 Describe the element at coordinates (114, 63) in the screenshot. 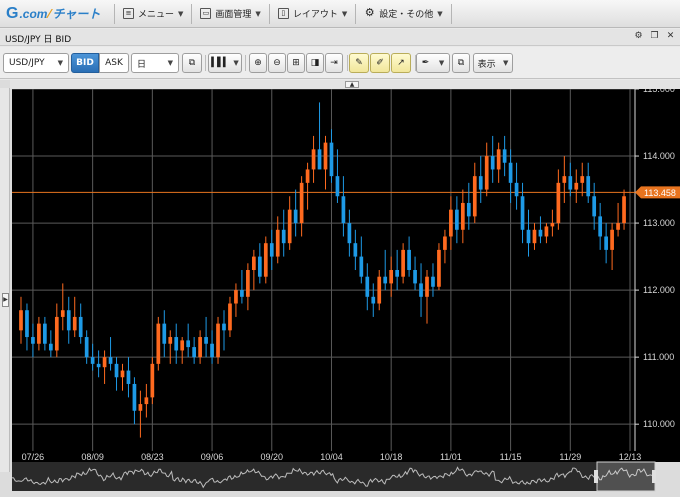

I see `ask-toggle: ASK` at that location.